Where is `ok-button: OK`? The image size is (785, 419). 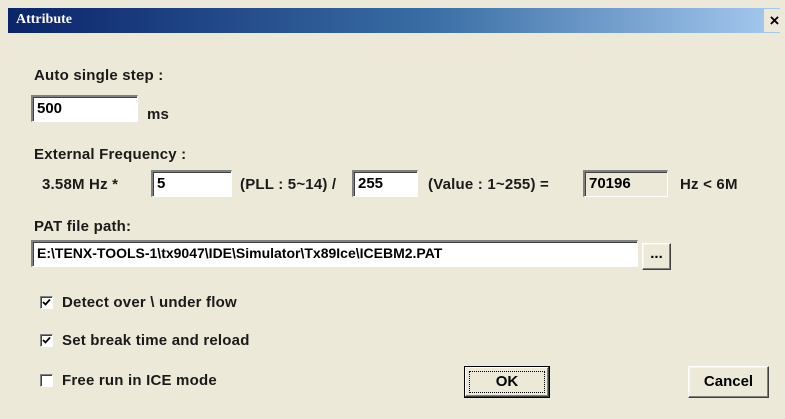 ok-button: OK is located at coordinates (507, 382).